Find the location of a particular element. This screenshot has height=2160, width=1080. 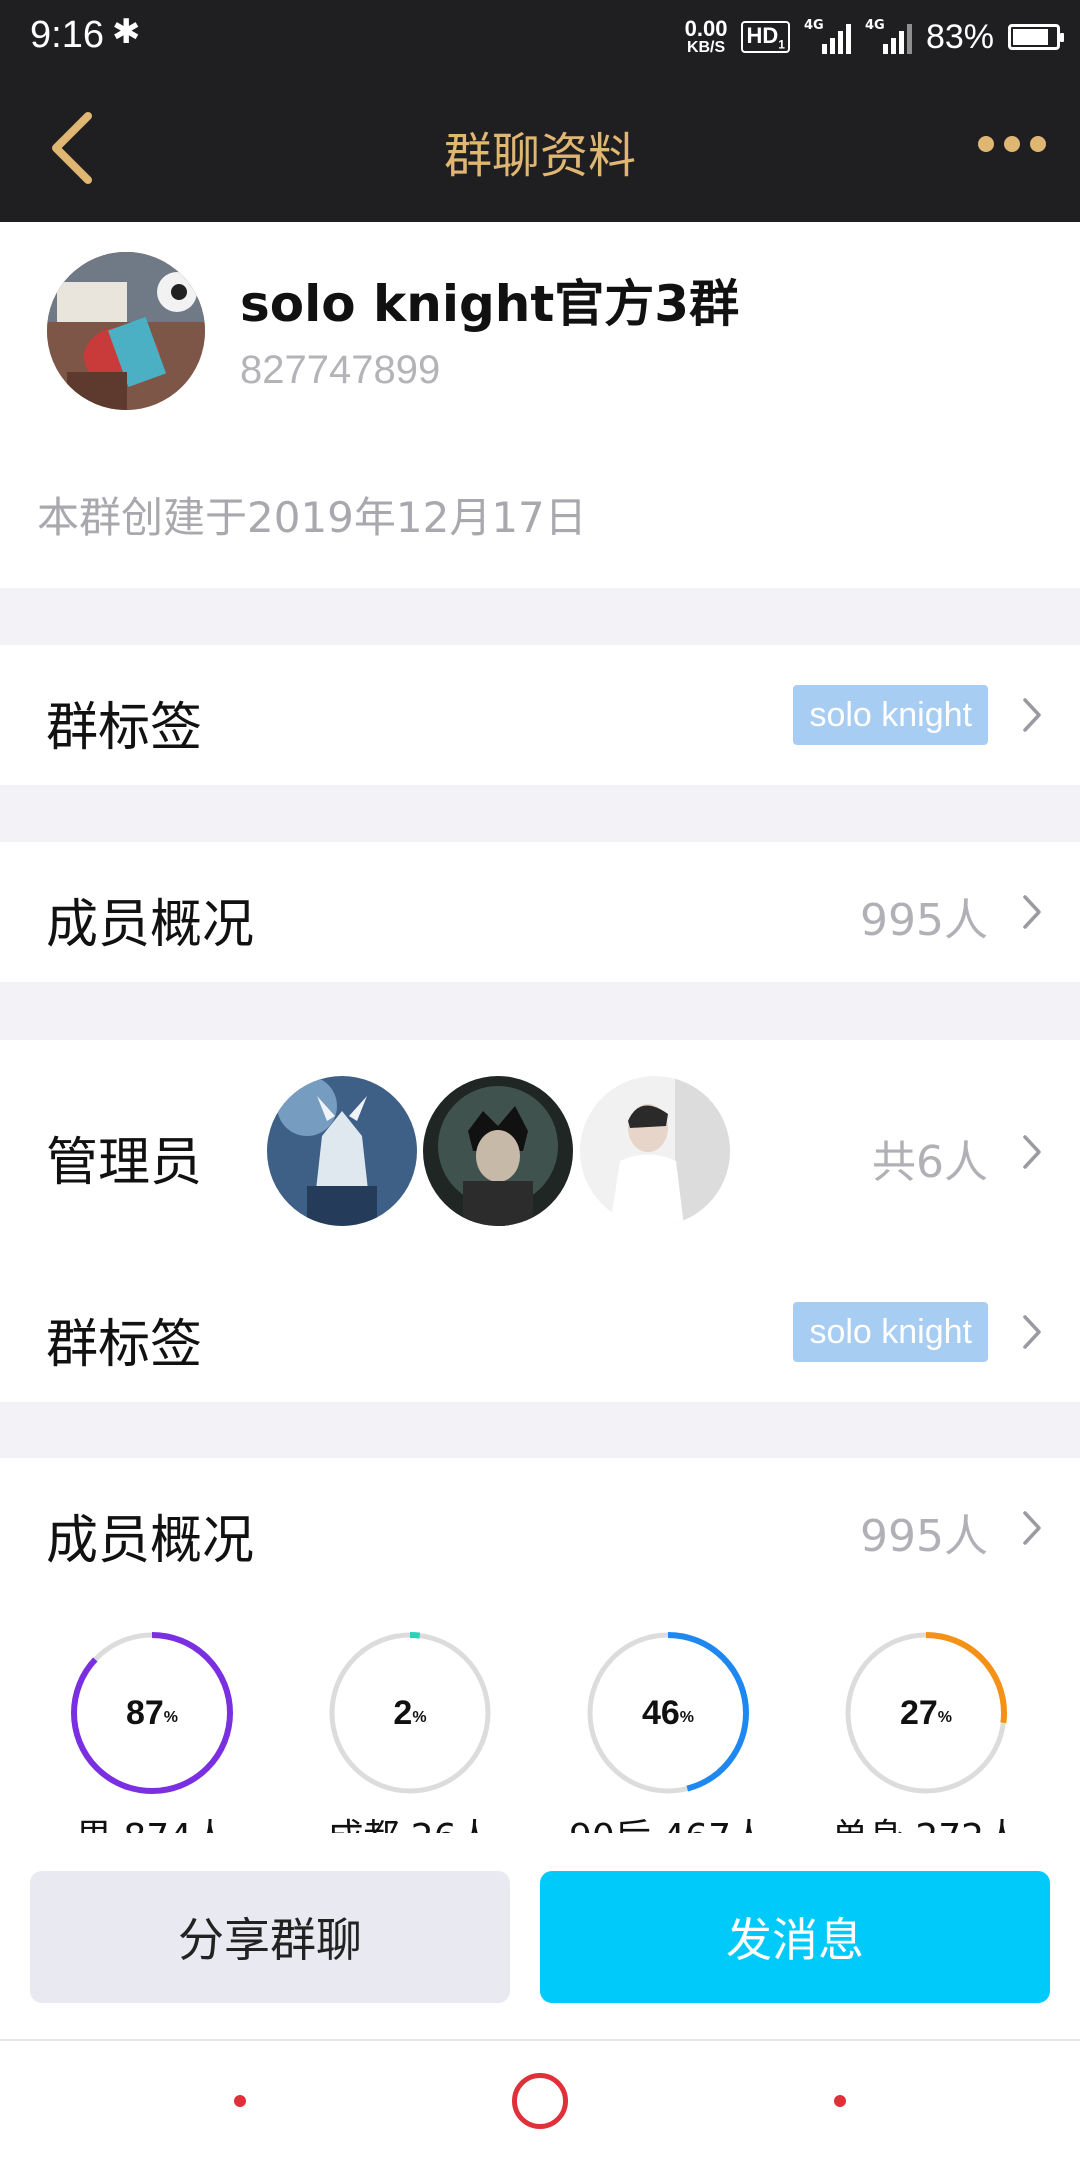

bluetooth-icon: ✱ is located at coordinates (126, 32).